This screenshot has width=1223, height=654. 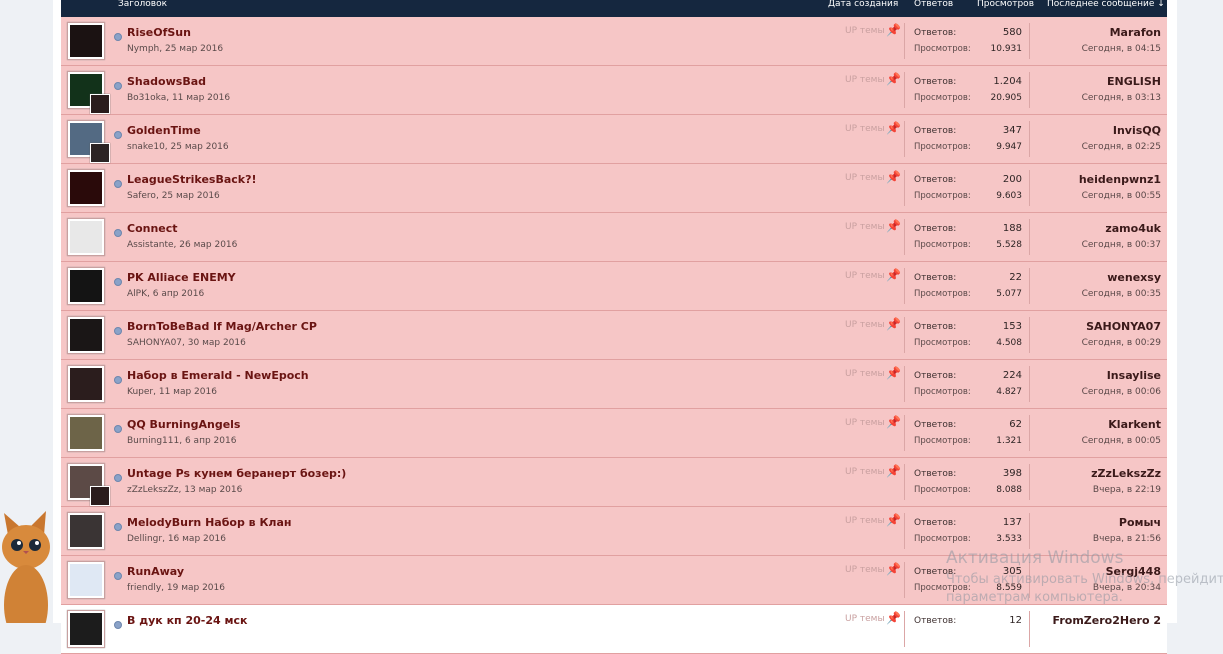 What do you see at coordinates (1140, 522) in the screenshot?
I see `last-poster-link: Ромыч` at bounding box center [1140, 522].